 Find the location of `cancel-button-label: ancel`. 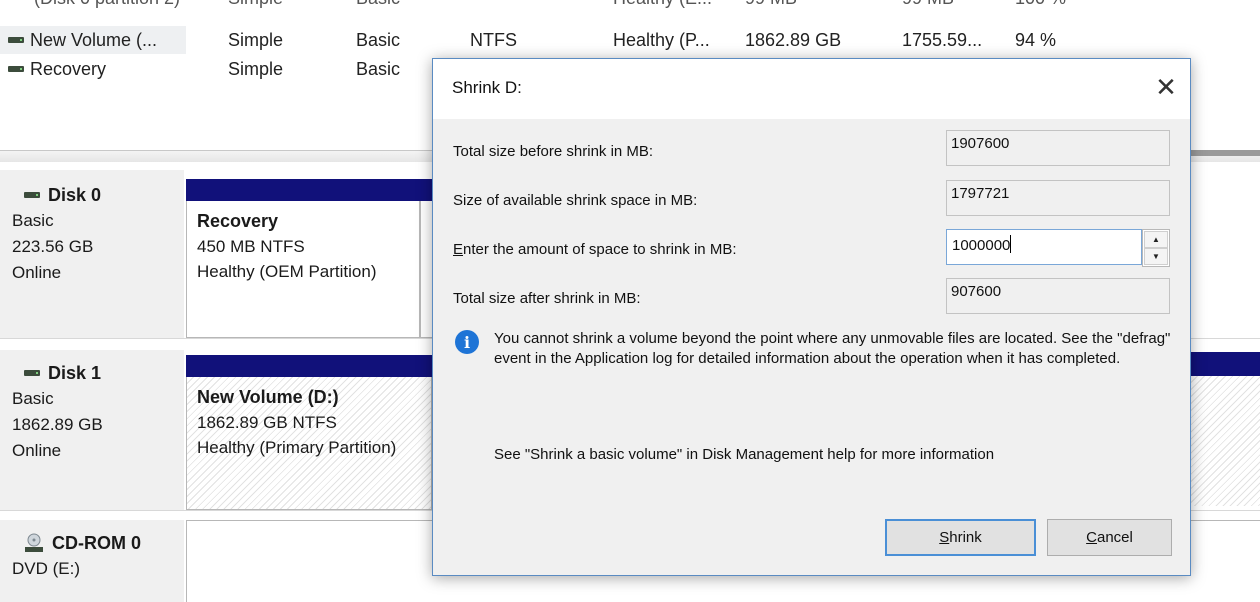

cancel-button-label: ancel is located at coordinates (1114, 537).